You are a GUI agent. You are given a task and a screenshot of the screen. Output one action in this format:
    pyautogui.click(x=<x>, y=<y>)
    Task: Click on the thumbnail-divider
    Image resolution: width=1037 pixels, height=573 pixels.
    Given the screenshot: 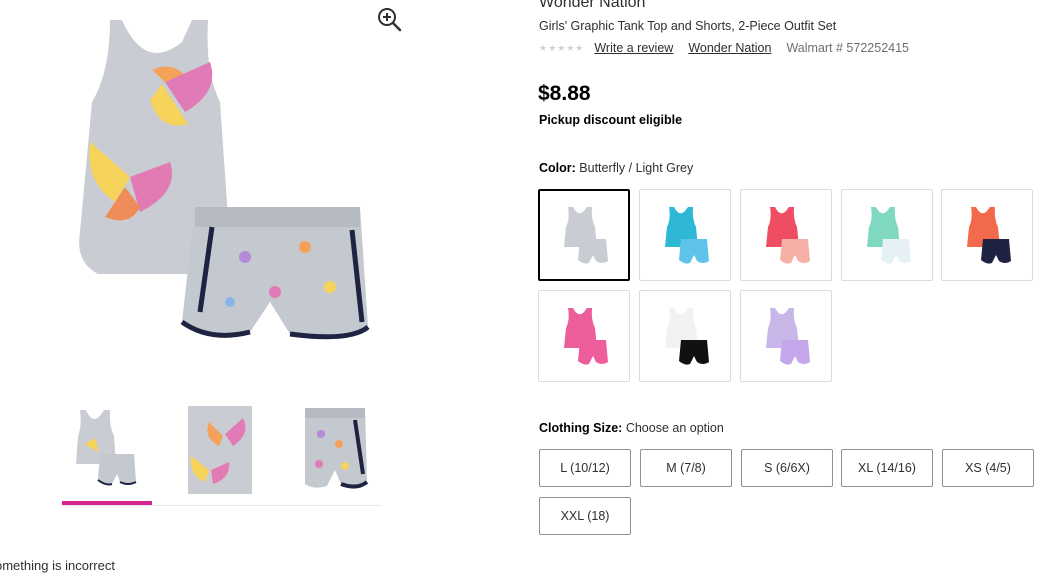 What is the action you would take?
    pyautogui.click(x=221, y=505)
    